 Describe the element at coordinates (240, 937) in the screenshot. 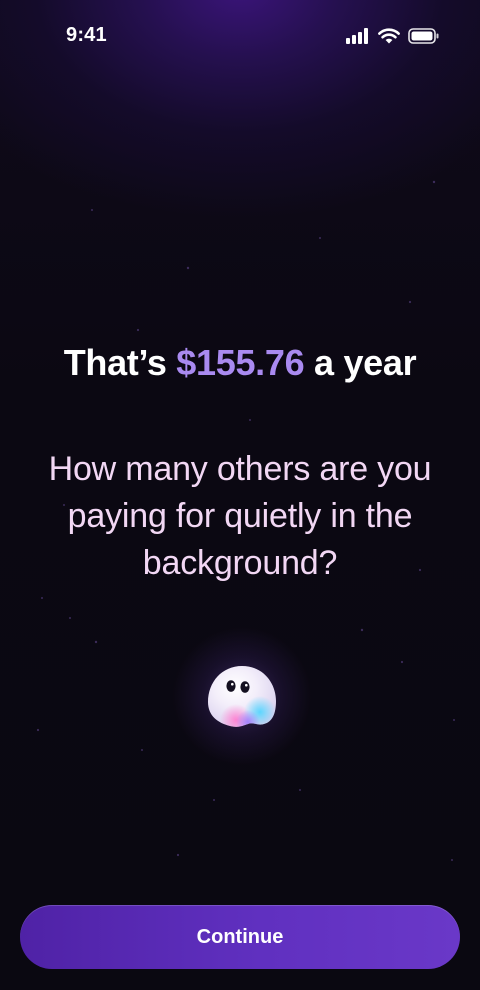

I see `continue-button: Continue` at that location.